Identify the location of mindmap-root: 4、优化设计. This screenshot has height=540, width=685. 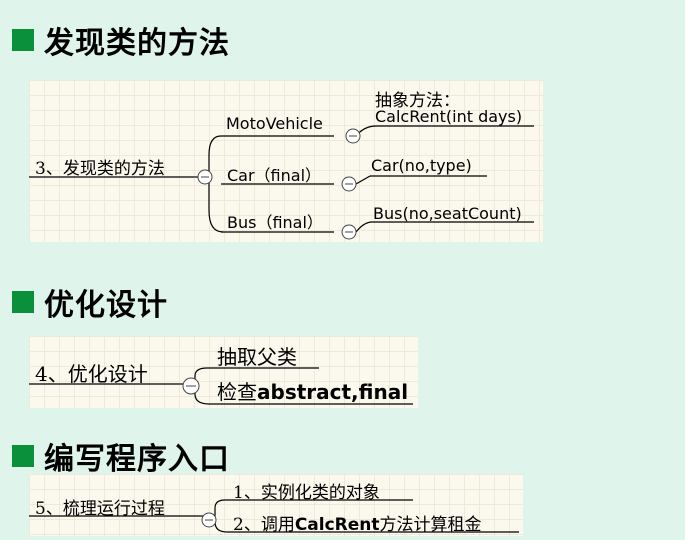
(91, 374).